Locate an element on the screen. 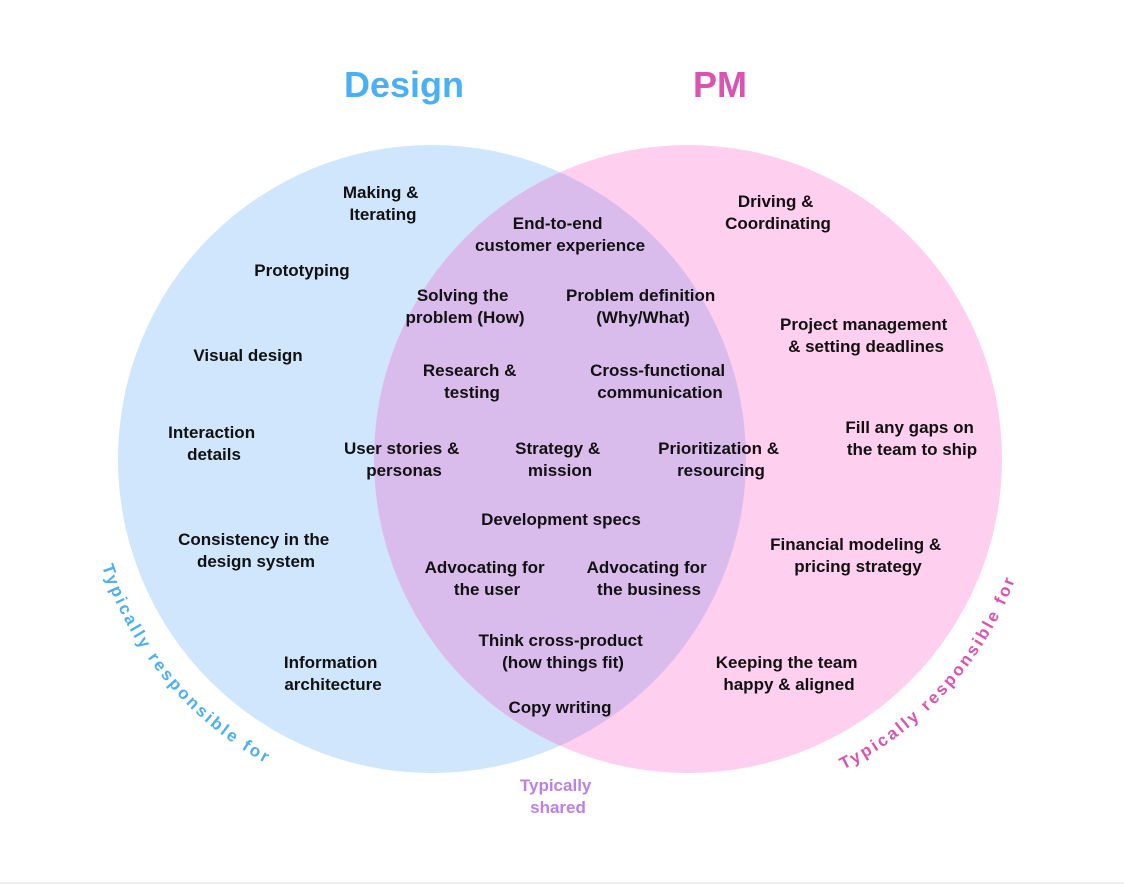 The width and height of the screenshot is (1124, 884). label-line: (Why/What) is located at coordinates (642, 317).